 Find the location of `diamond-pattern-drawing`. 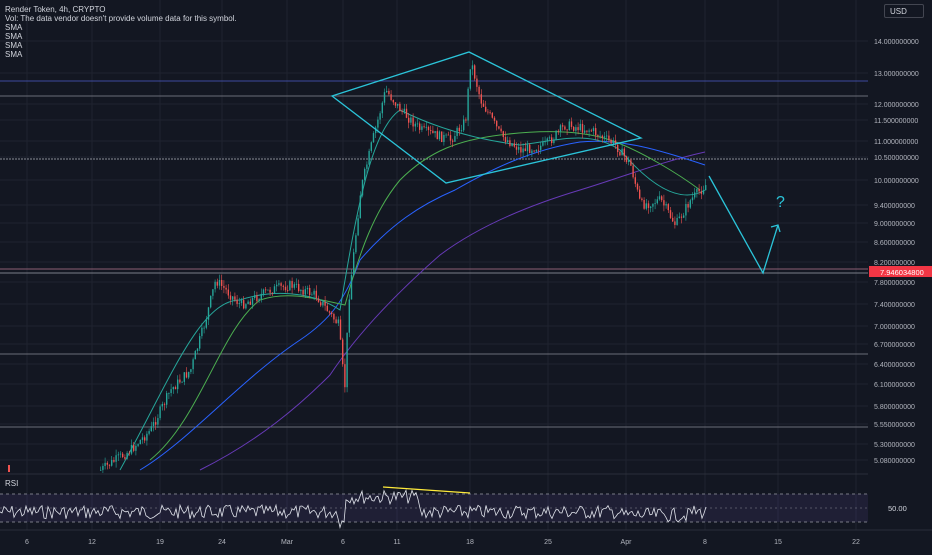

diamond-pattern-drawing is located at coordinates (486, 117).